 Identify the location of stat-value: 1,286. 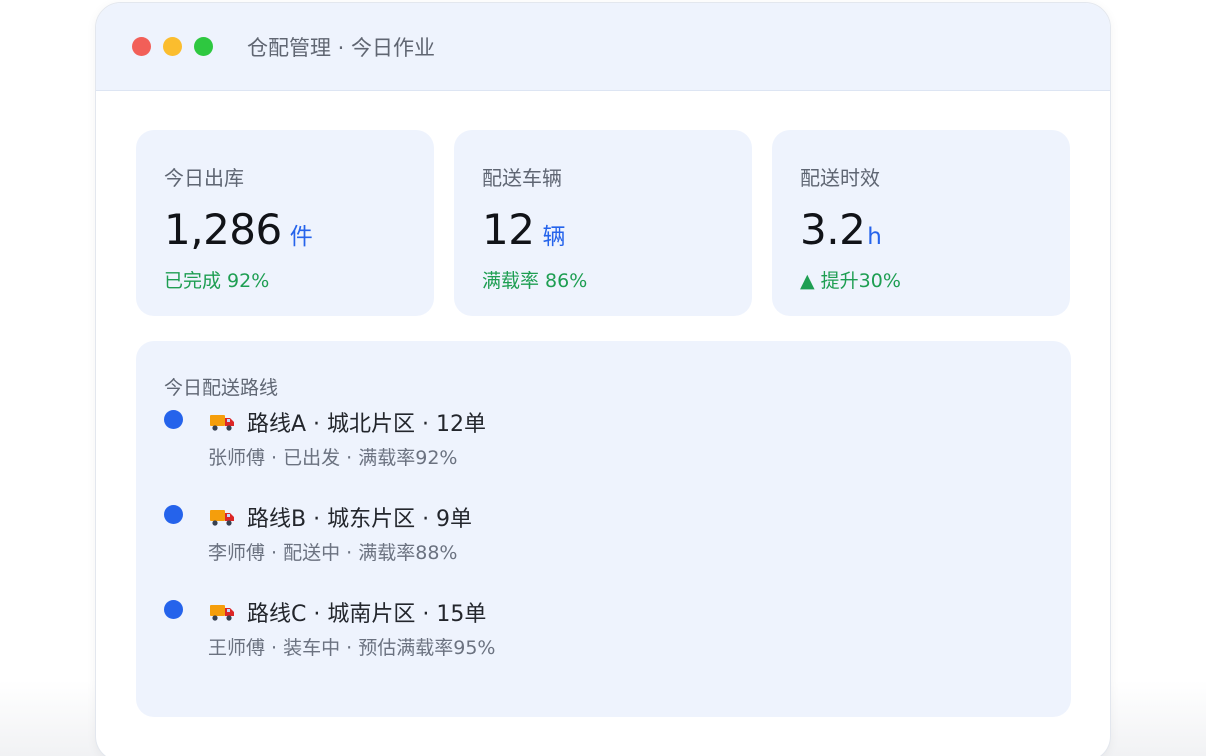
(223, 229).